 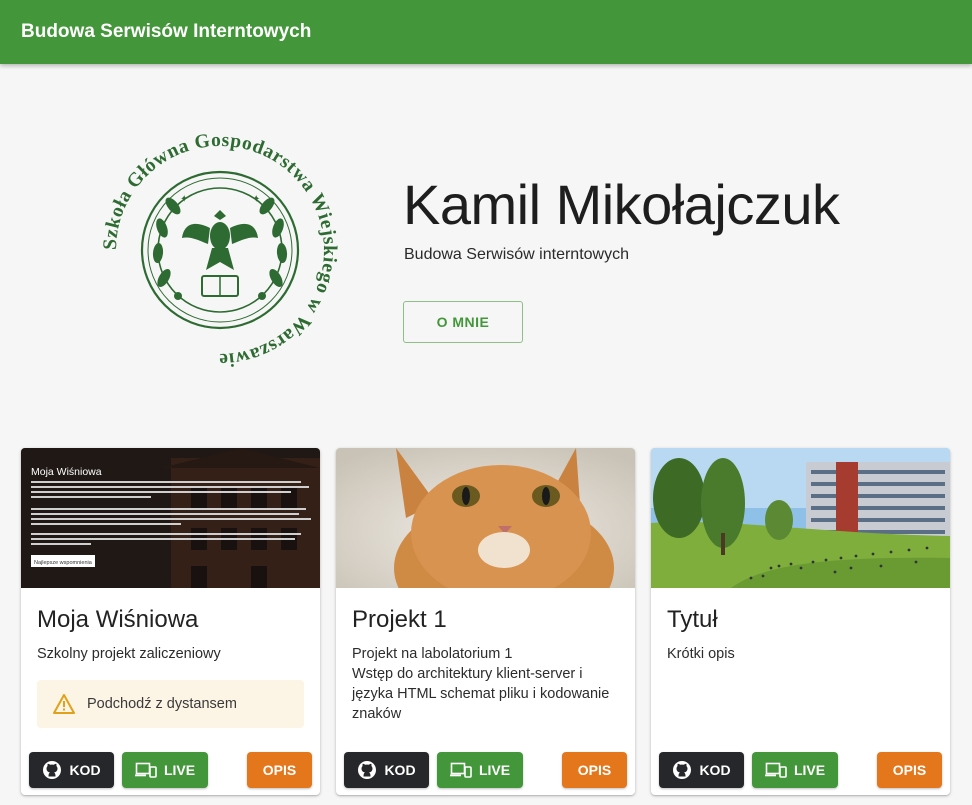 I want to click on card-title: Projekt 1, so click(x=399, y=619).